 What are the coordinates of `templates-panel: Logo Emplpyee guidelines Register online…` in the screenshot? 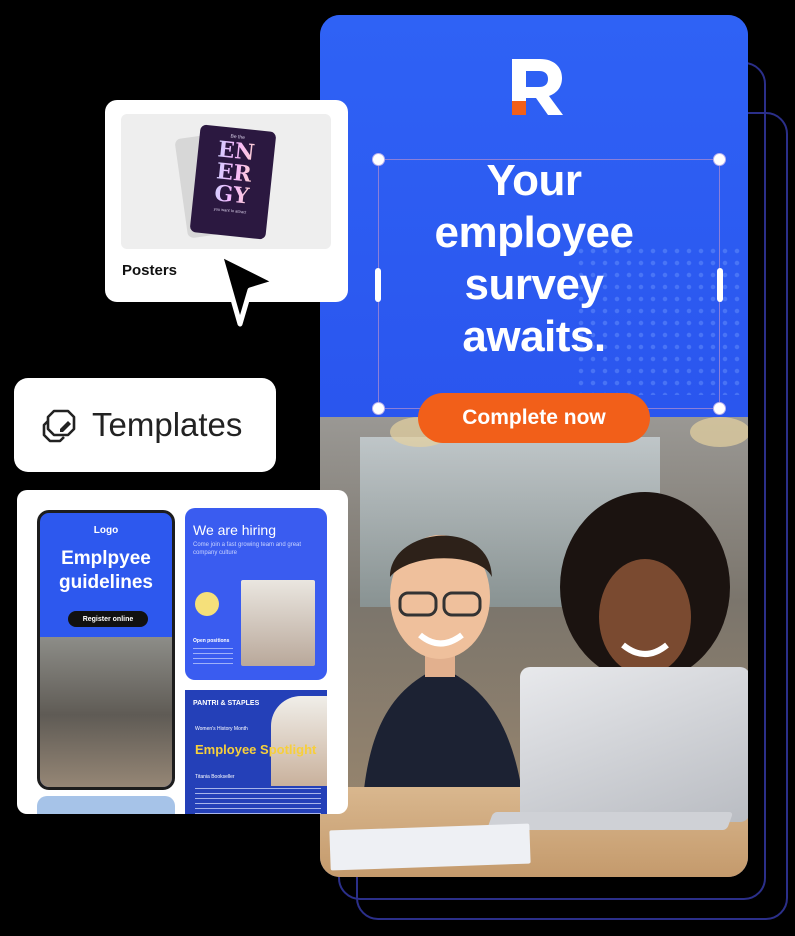 It's located at (182, 652).